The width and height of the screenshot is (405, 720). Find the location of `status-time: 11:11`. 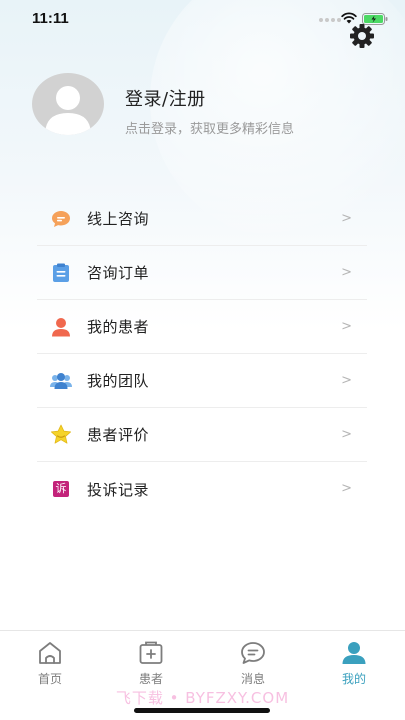

status-time: 11:11 is located at coordinates (50, 18).